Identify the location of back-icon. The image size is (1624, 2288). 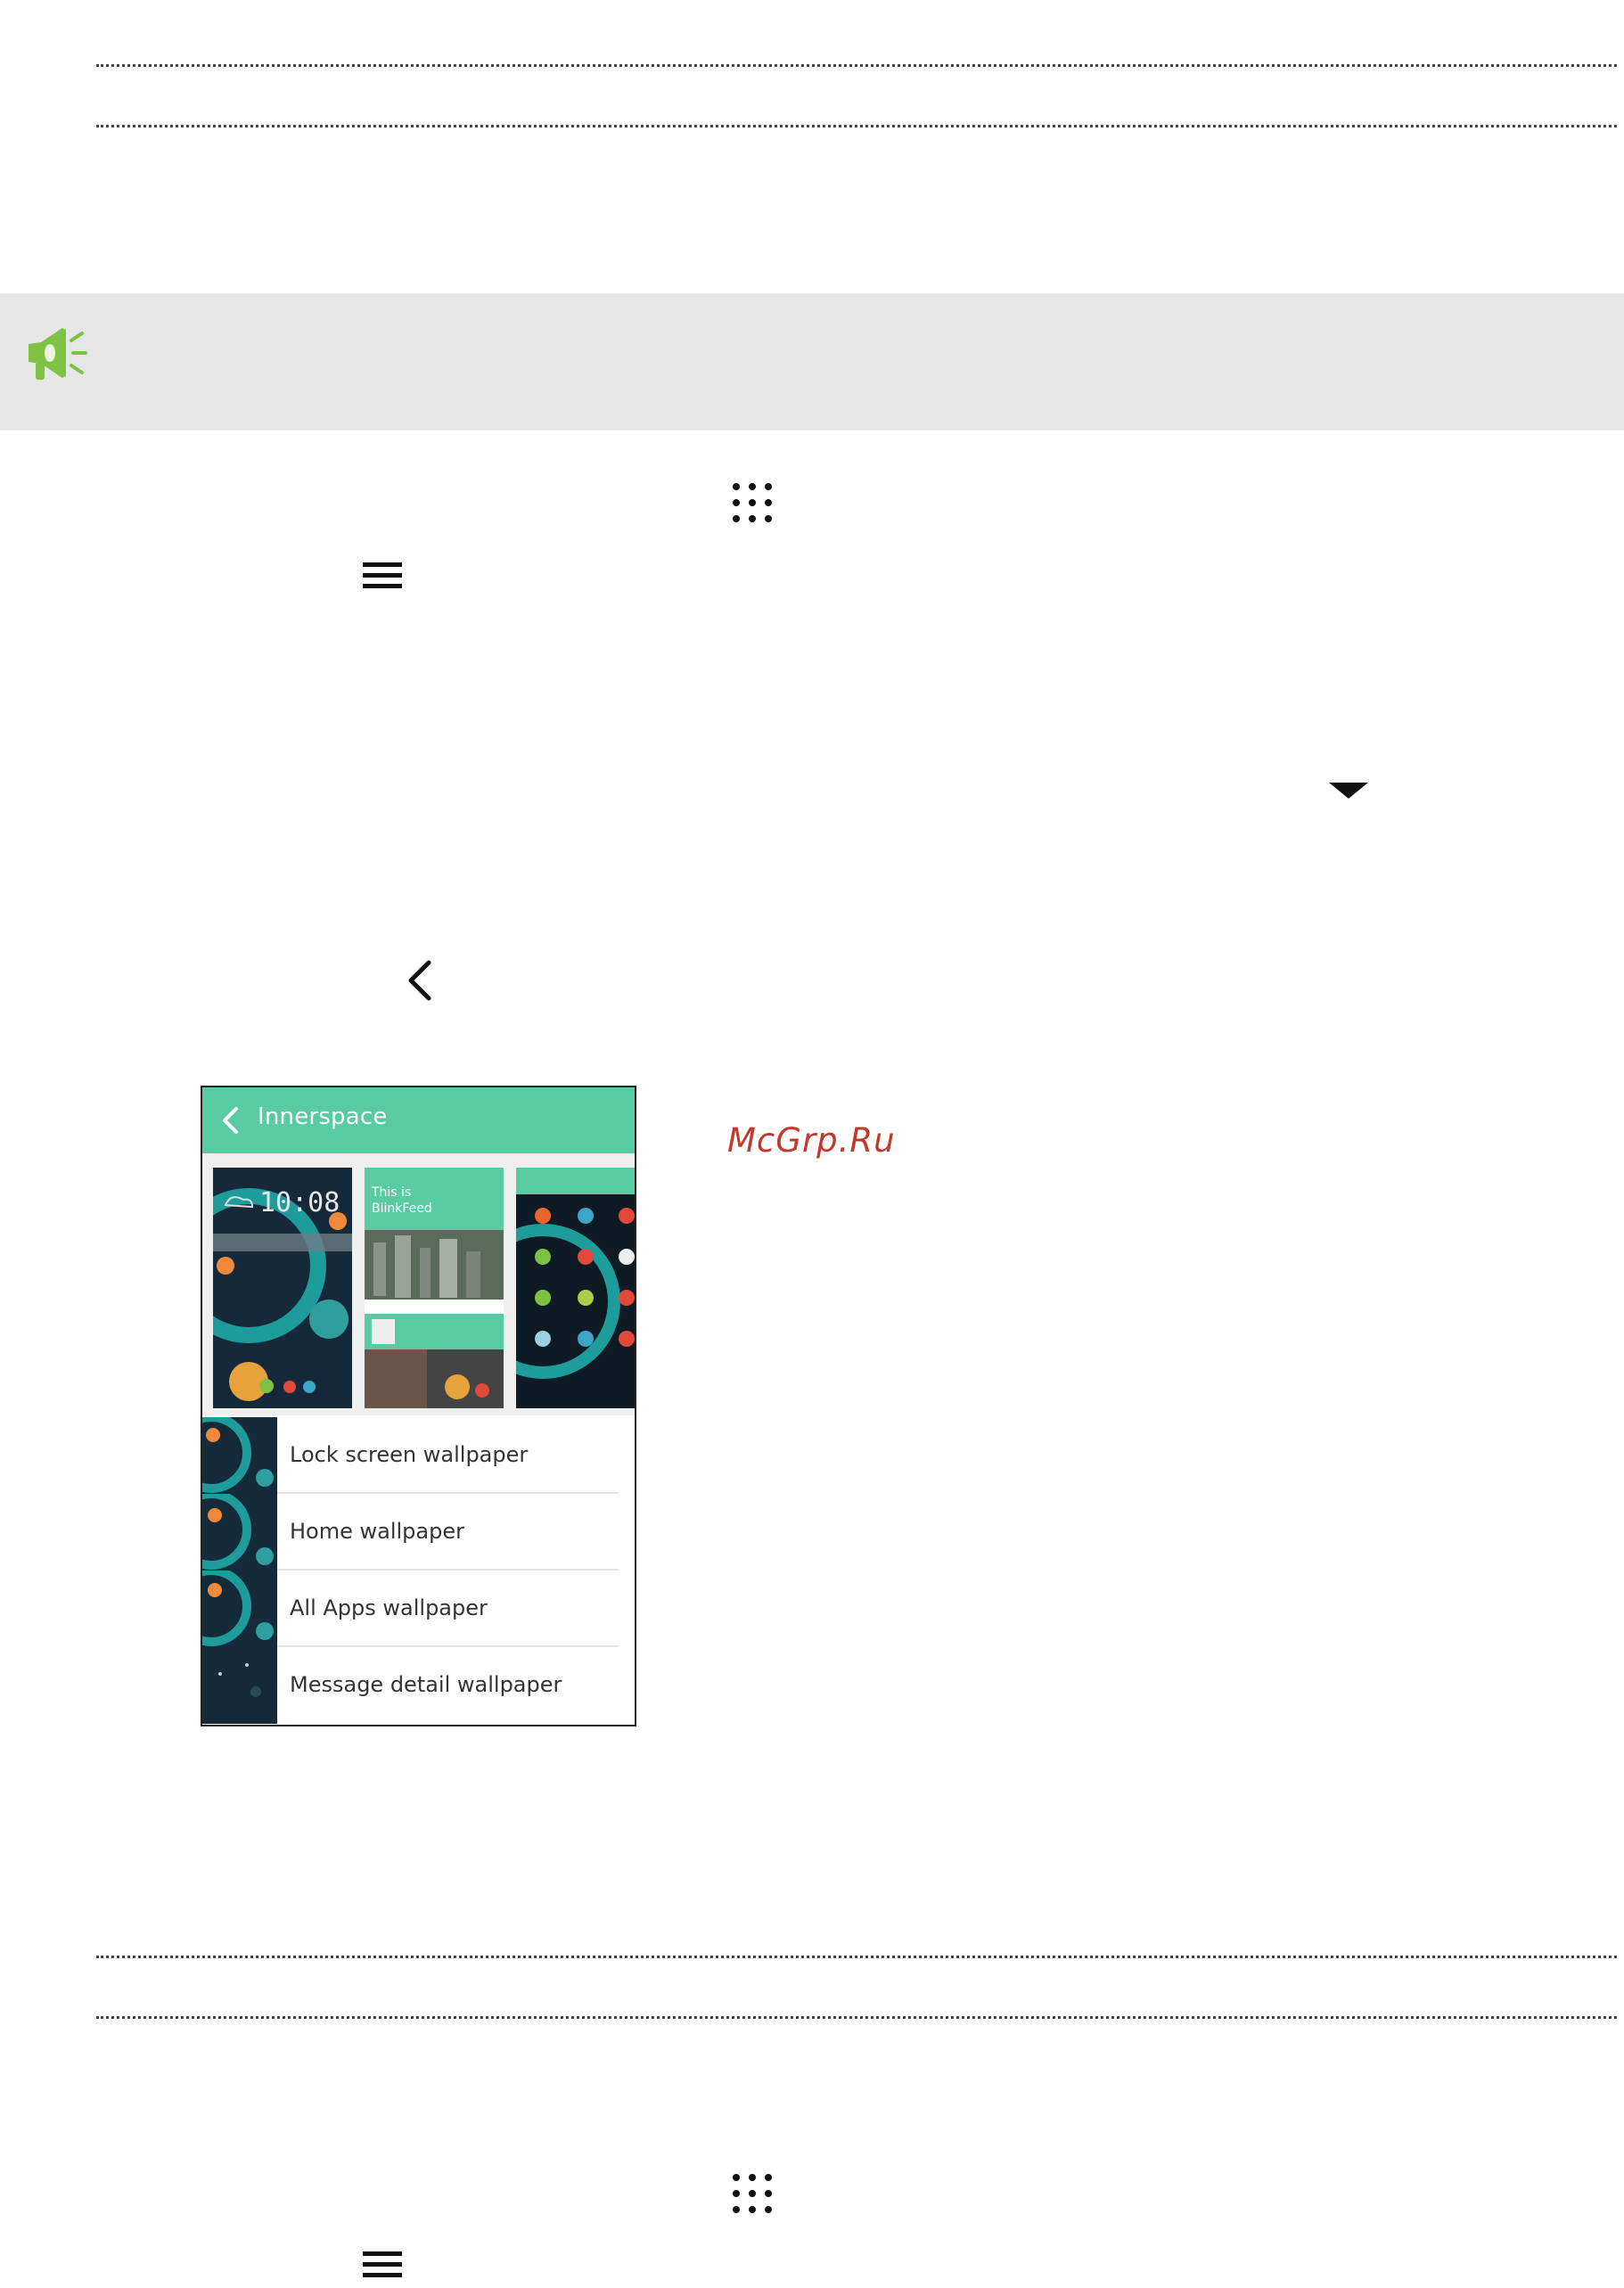
(230, 1120).